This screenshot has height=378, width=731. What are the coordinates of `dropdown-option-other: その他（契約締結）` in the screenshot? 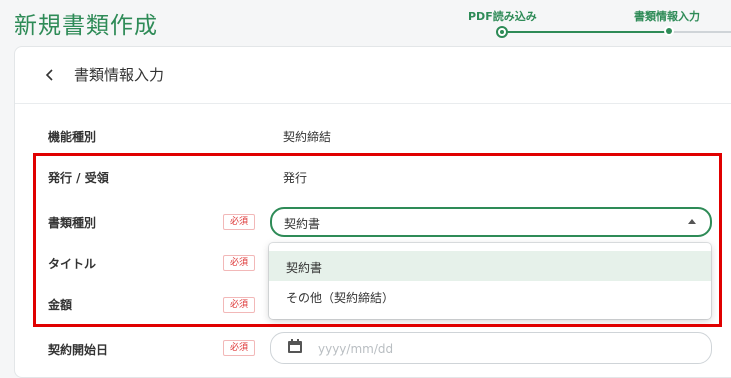 It's located at (490, 296).